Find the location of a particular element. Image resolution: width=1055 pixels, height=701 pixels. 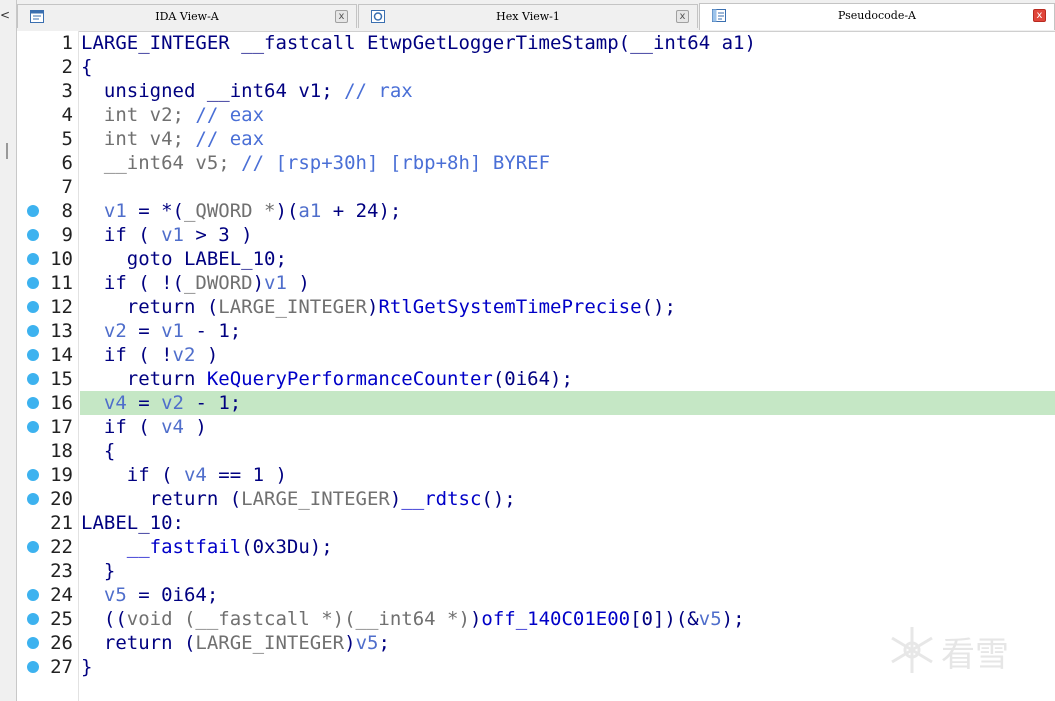

code-line: 8 v1 = *(_QWORD *)(a1 + 24); is located at coordinates (536, 211).